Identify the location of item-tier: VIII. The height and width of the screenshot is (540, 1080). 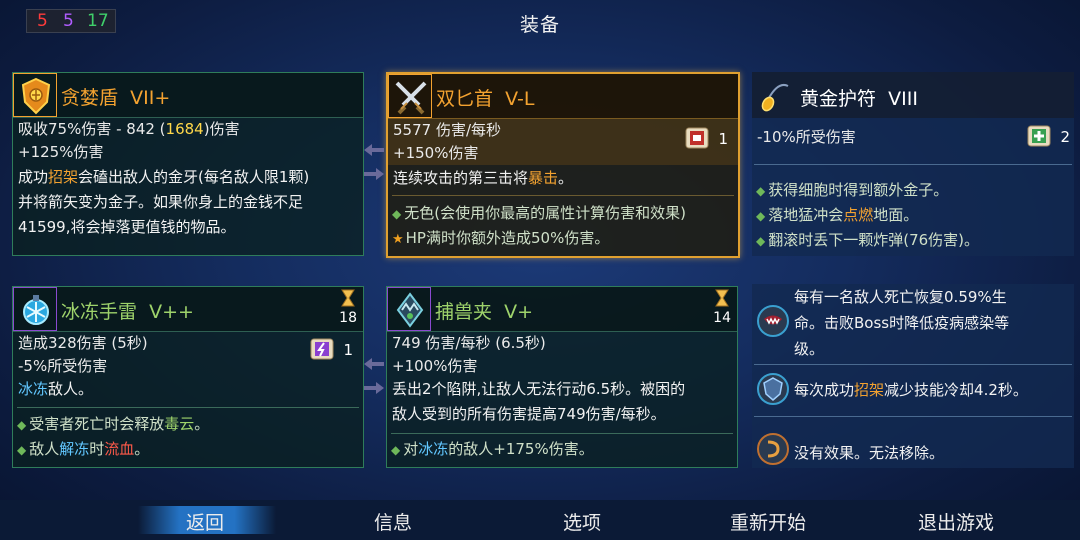
(903, 99).